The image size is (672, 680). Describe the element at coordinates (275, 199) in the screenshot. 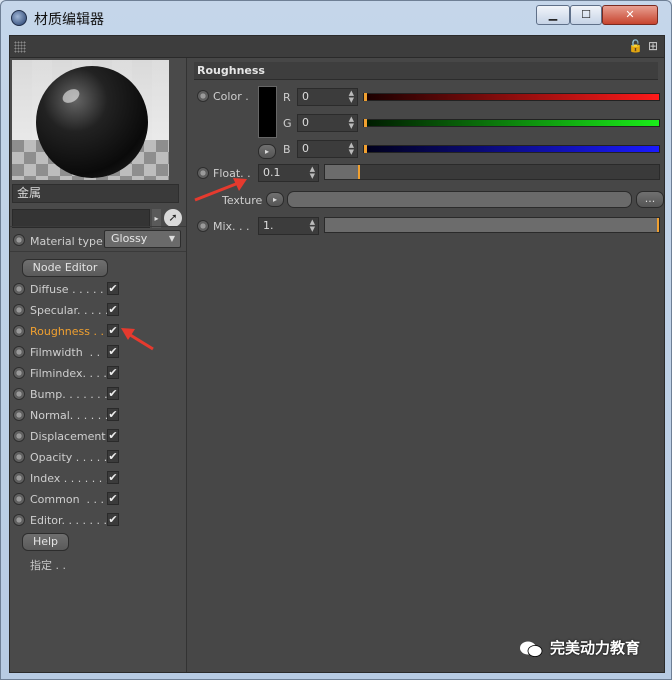

I see `texture-expand-button: ▸` at that location.